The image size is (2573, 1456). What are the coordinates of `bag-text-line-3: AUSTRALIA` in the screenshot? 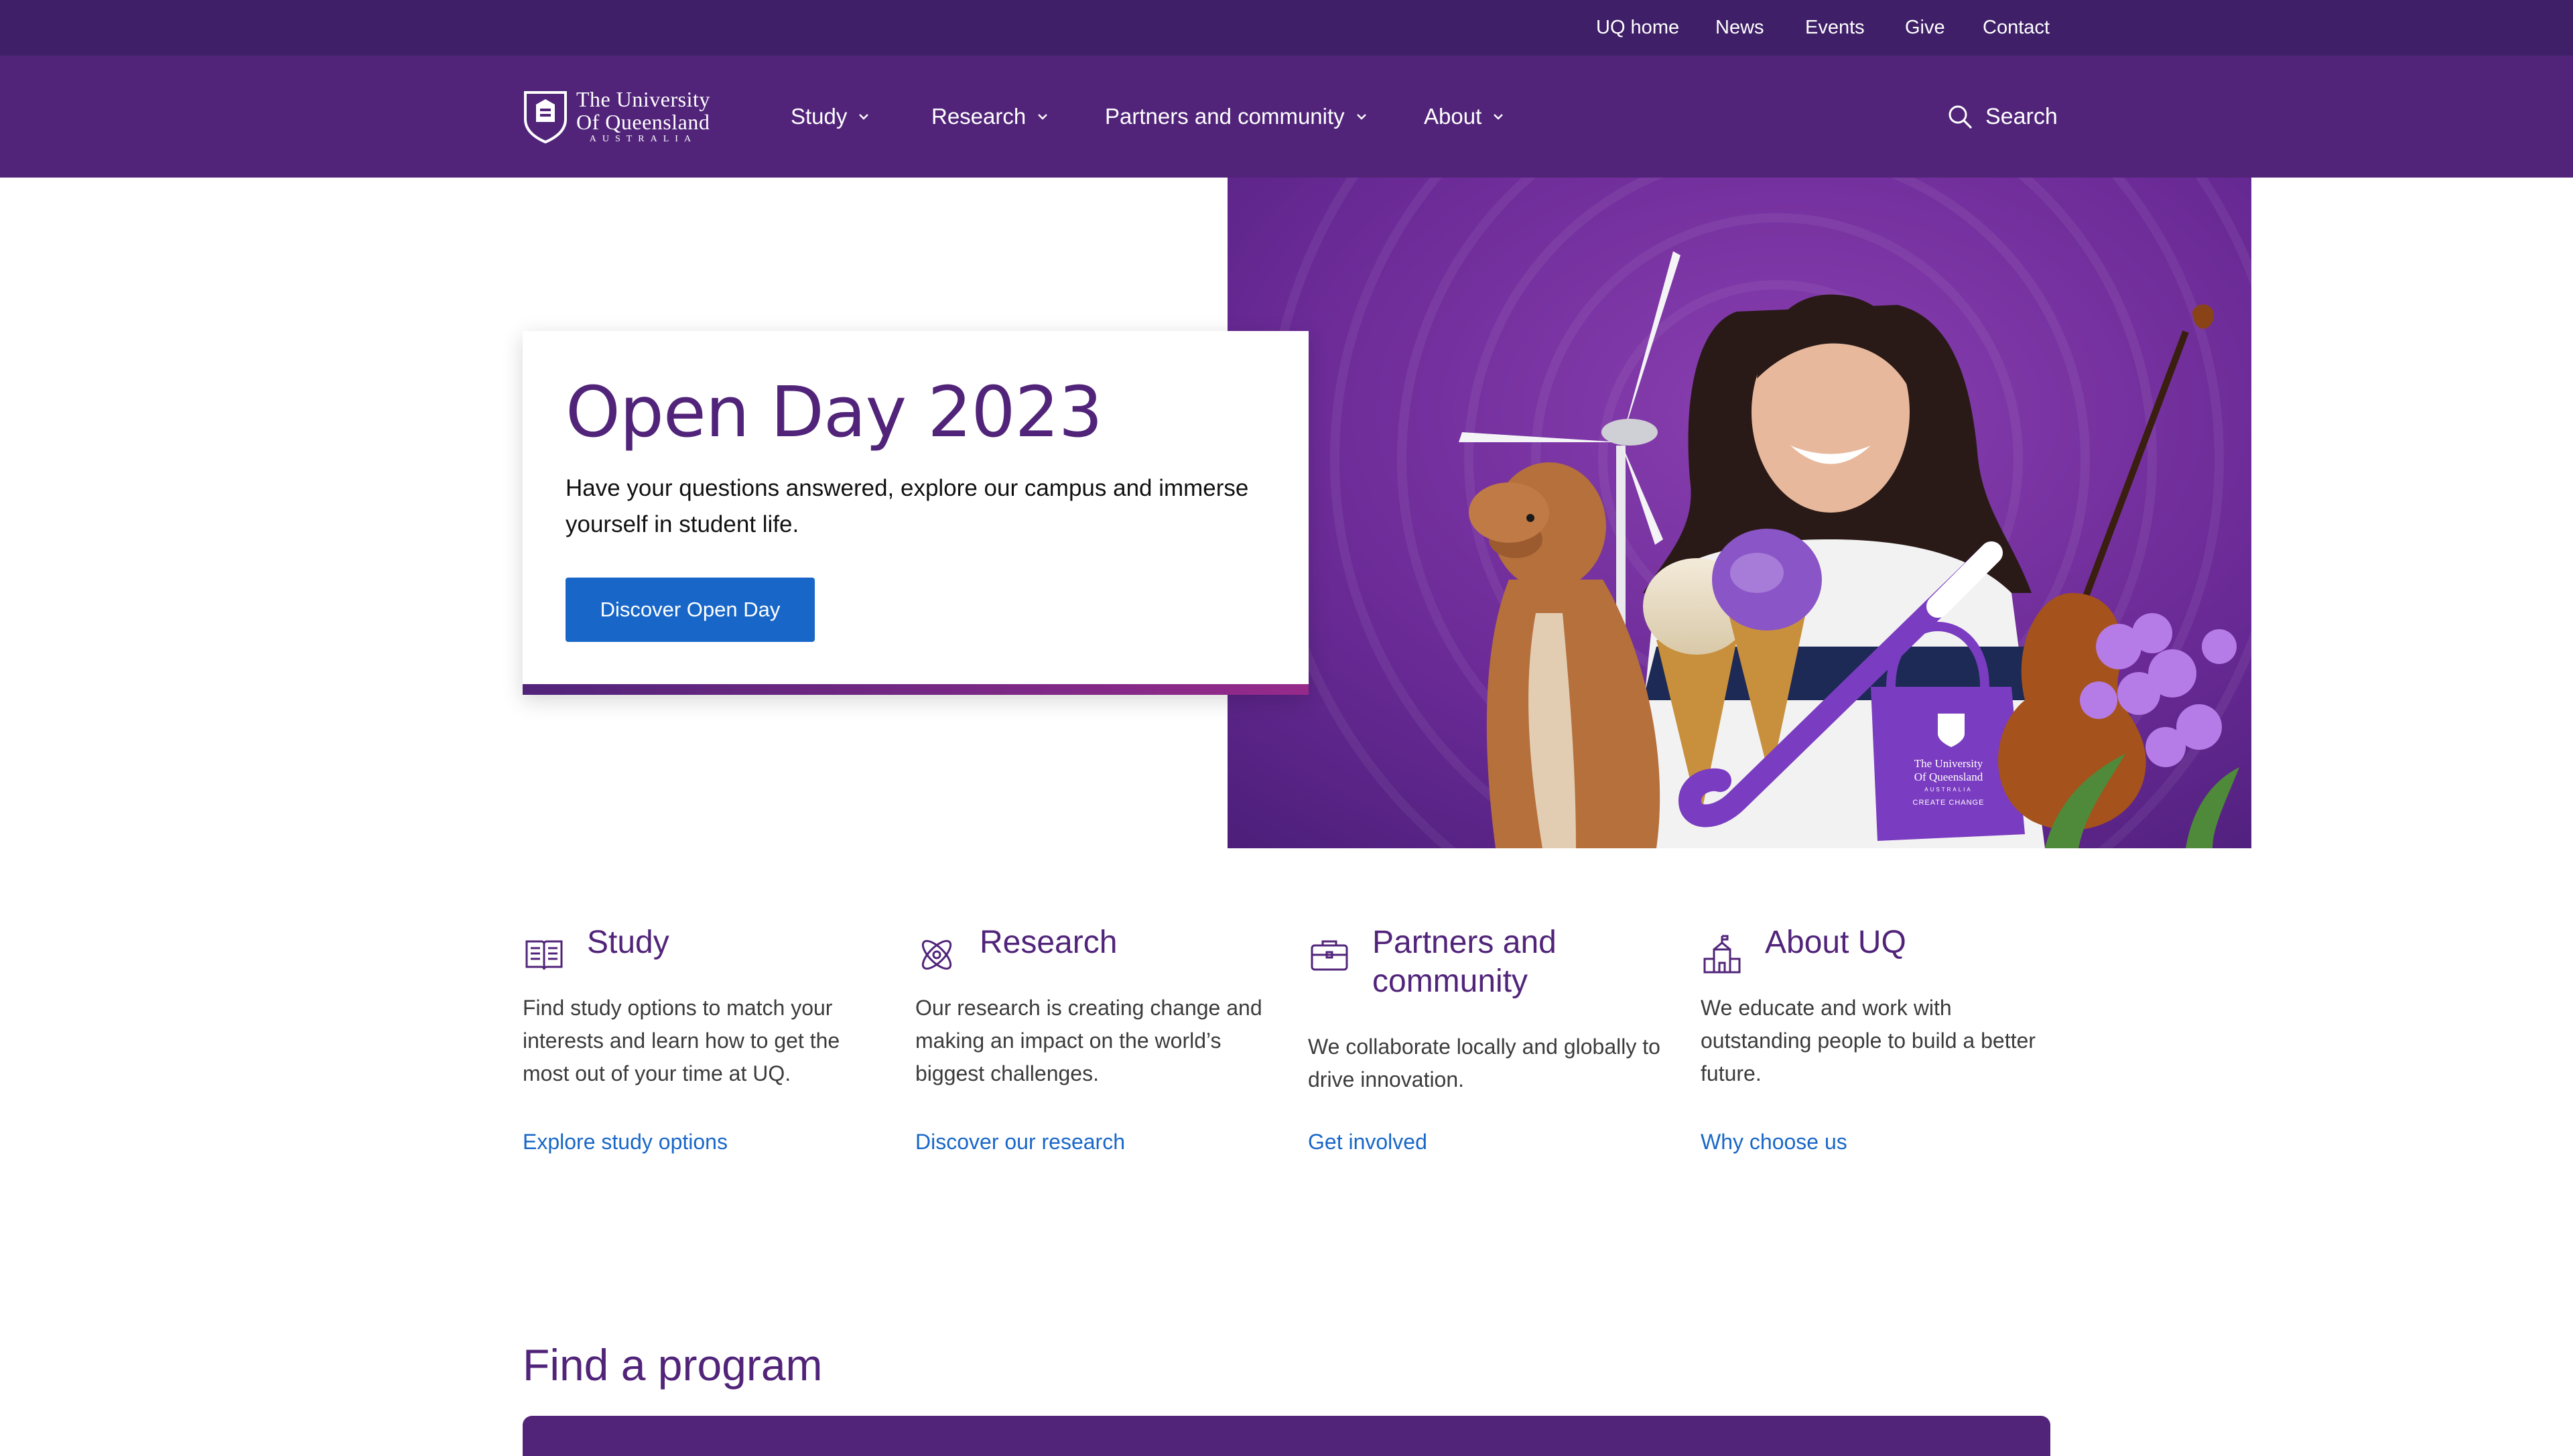 It's located at (1948, 790).